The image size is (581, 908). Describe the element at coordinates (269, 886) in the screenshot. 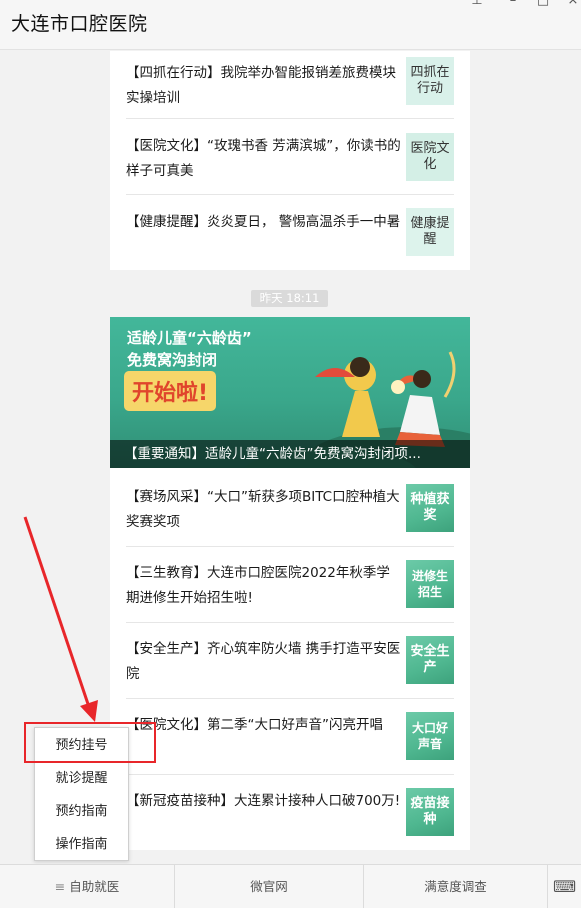

I see `tab-micro-site: 微官网` at that location.